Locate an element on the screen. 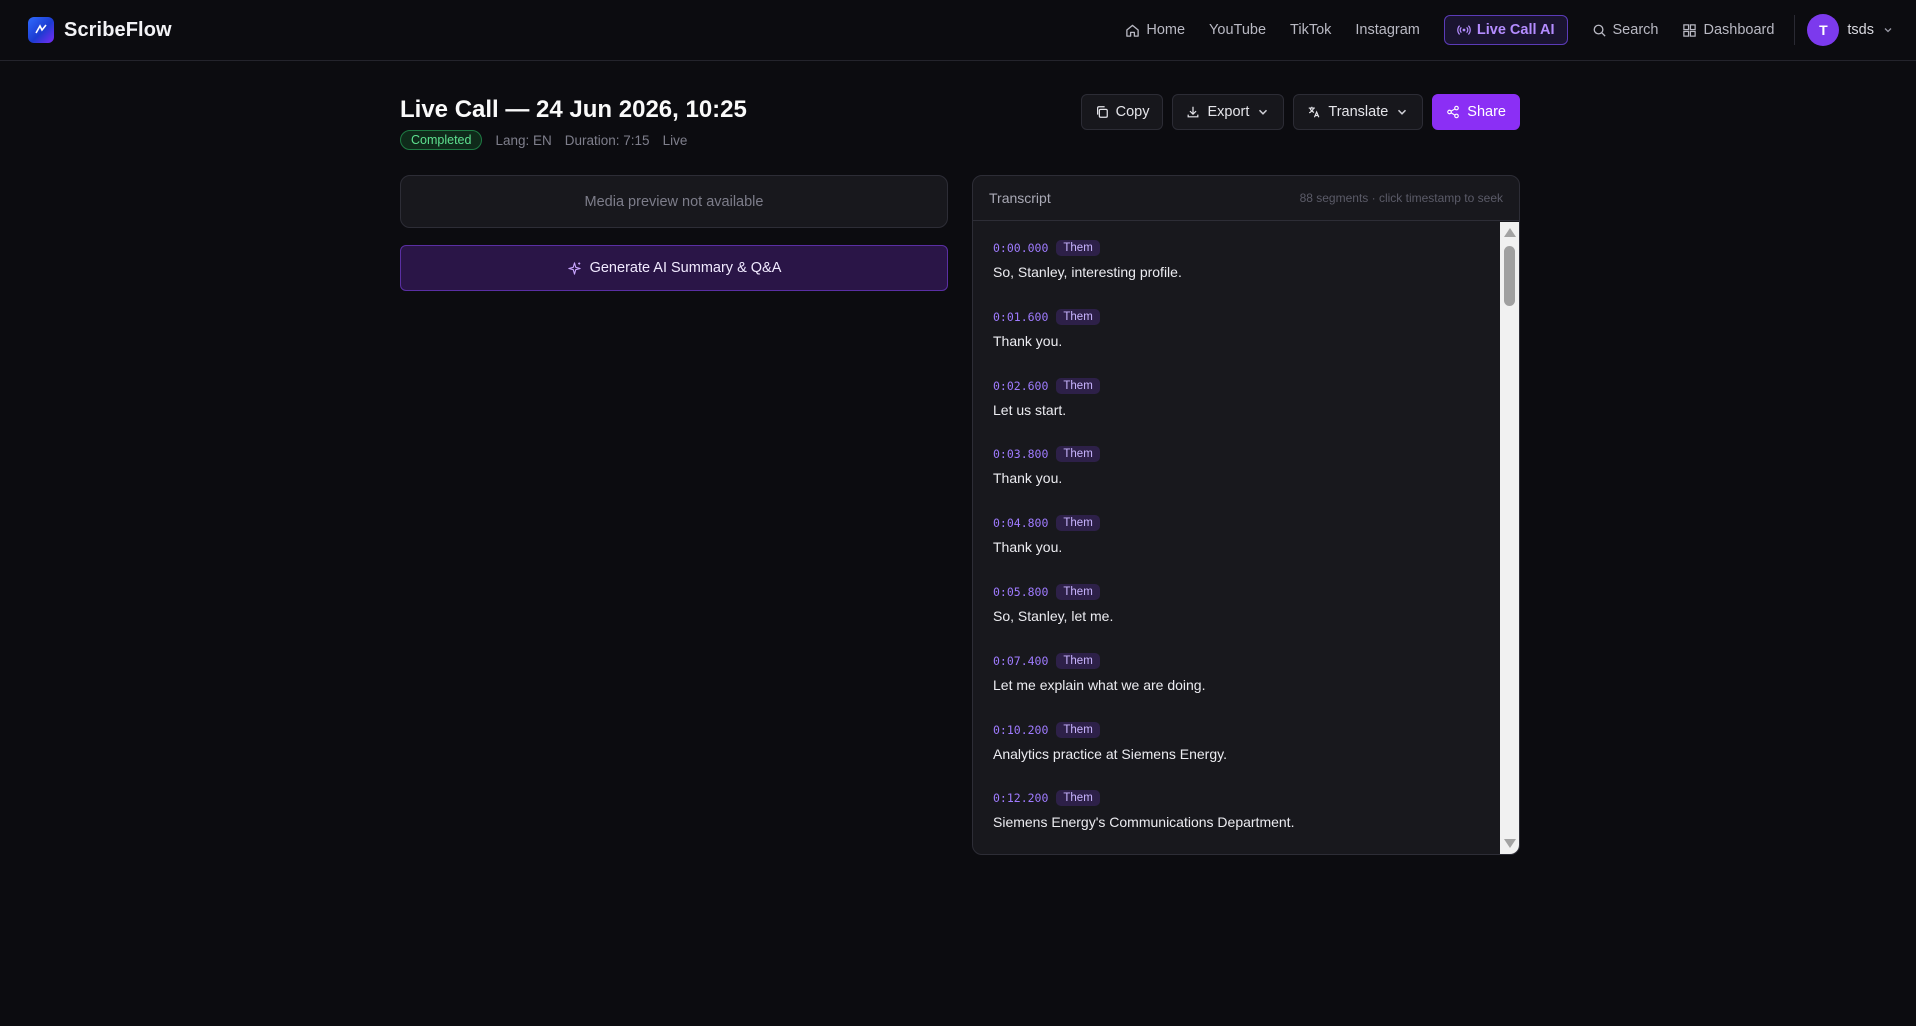  user-menu: T tsds is located at coordinates (1848, 30).